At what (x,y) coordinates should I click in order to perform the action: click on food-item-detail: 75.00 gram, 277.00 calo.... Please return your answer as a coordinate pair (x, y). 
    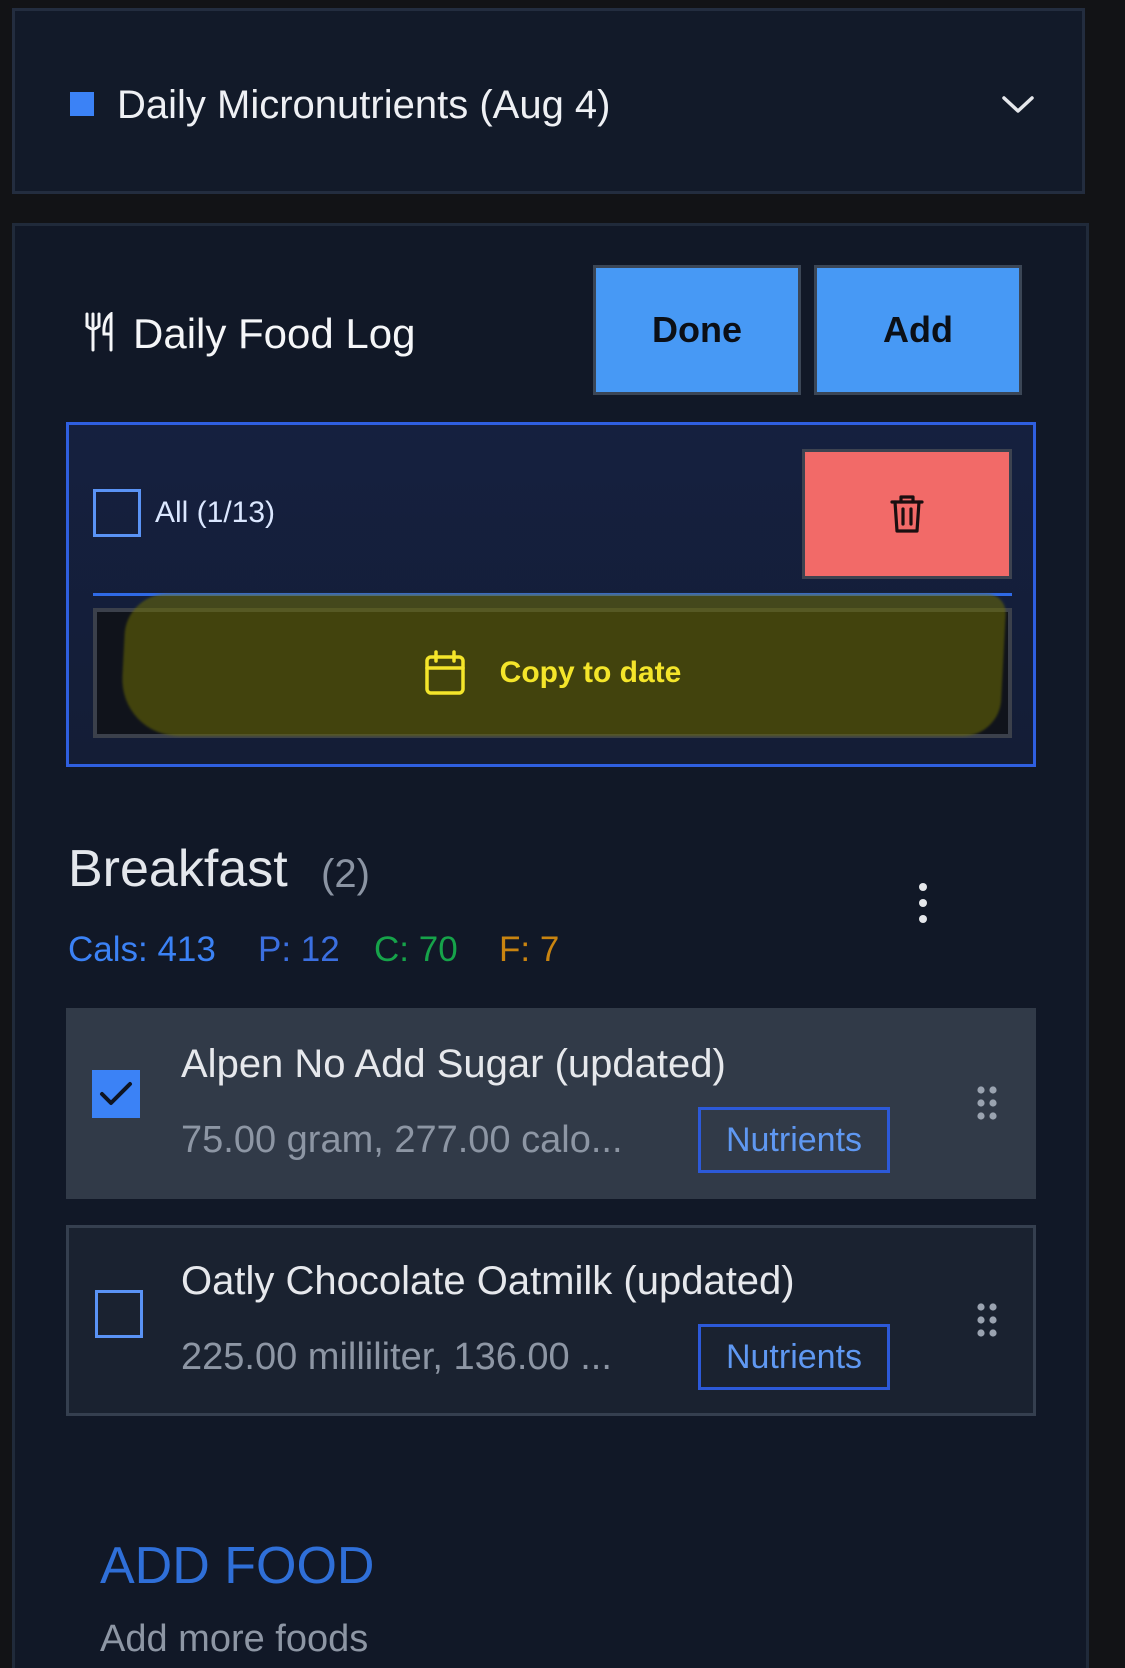
    Looking at the image, I should click on (402, 1140).